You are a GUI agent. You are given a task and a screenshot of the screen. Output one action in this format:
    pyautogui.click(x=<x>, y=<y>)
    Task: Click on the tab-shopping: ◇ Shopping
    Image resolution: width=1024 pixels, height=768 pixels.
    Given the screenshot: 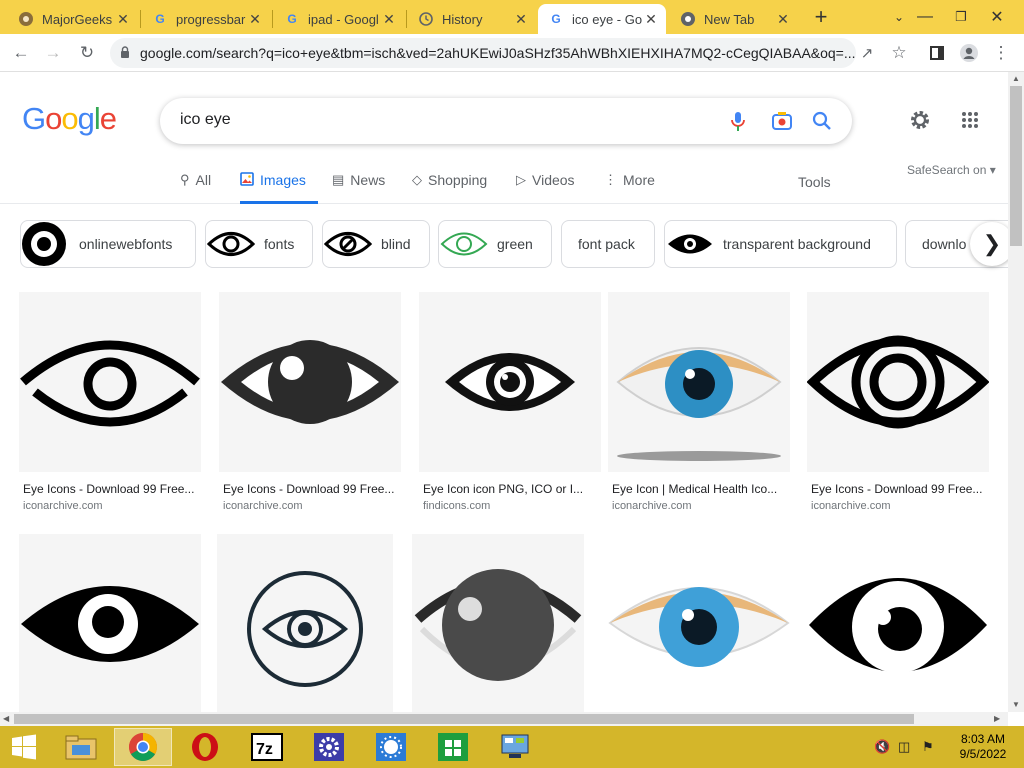 What is the action you would take?
    pyautogui.click(x=449, y=187)
    